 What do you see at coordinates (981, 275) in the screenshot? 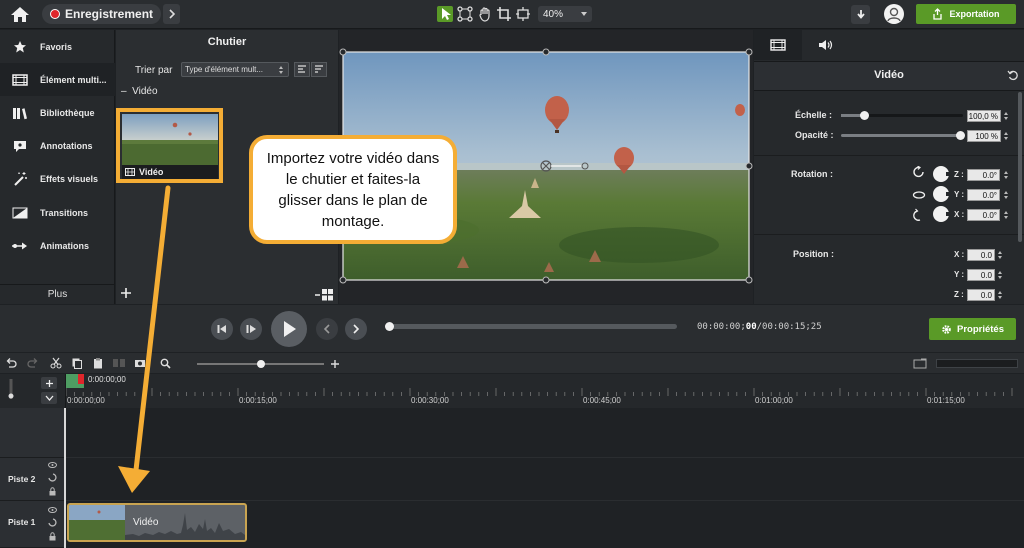
I see `position-y-field: 0.0` at bounding box center [981, 275].